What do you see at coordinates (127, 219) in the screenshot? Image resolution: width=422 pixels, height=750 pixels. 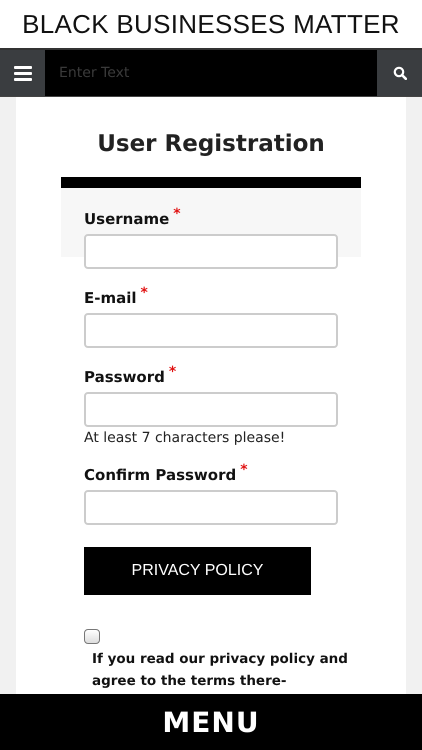 I see `field-label: Username` at bounding box center [127, 219].